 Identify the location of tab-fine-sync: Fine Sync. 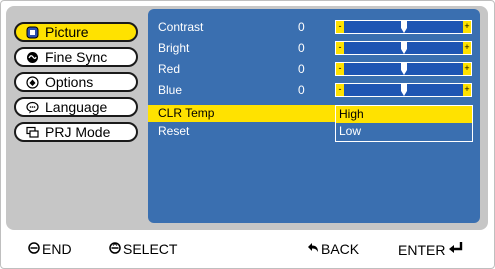
(76, 57).